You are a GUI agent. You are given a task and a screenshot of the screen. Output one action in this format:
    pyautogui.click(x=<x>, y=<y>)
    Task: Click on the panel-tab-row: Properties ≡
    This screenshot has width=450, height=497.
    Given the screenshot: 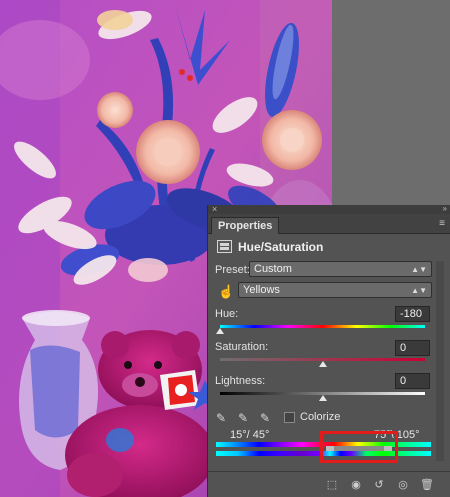 What is the action you would take?
    pyautogui.click(x=329, y=224)
    